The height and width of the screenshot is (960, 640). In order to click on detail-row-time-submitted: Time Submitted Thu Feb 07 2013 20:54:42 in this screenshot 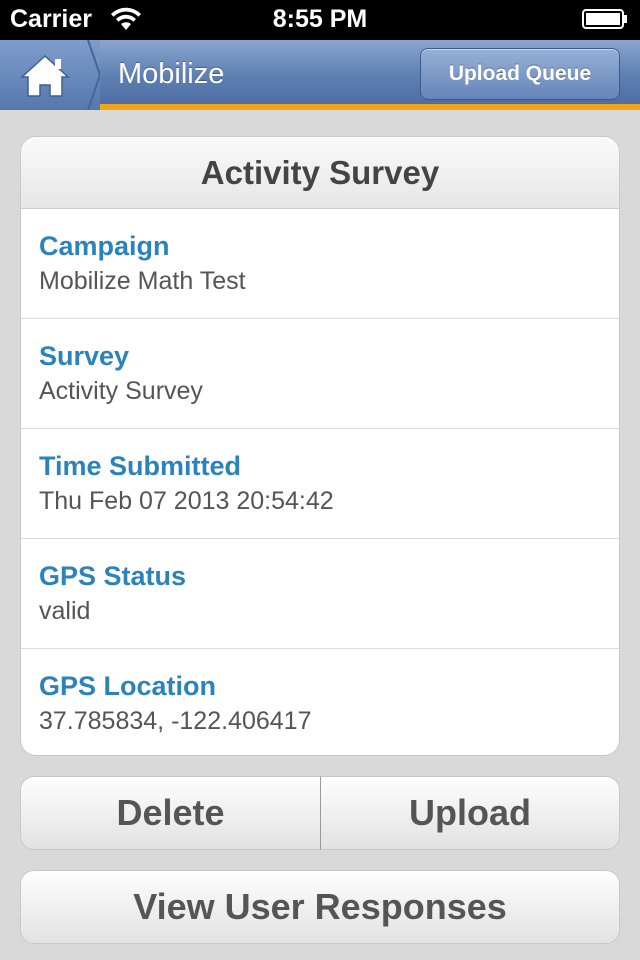, I will do `click(320, 484)`.